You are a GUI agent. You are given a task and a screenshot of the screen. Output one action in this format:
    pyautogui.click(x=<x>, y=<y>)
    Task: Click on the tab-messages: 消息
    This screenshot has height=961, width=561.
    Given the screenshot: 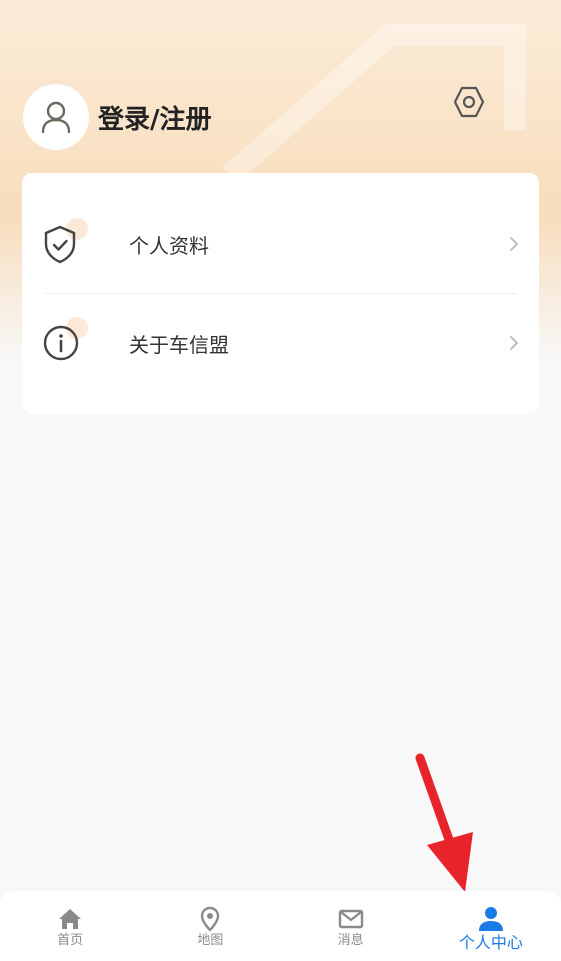 What is the action you would take?
    pyautogui.click(x=351, y=926)
    